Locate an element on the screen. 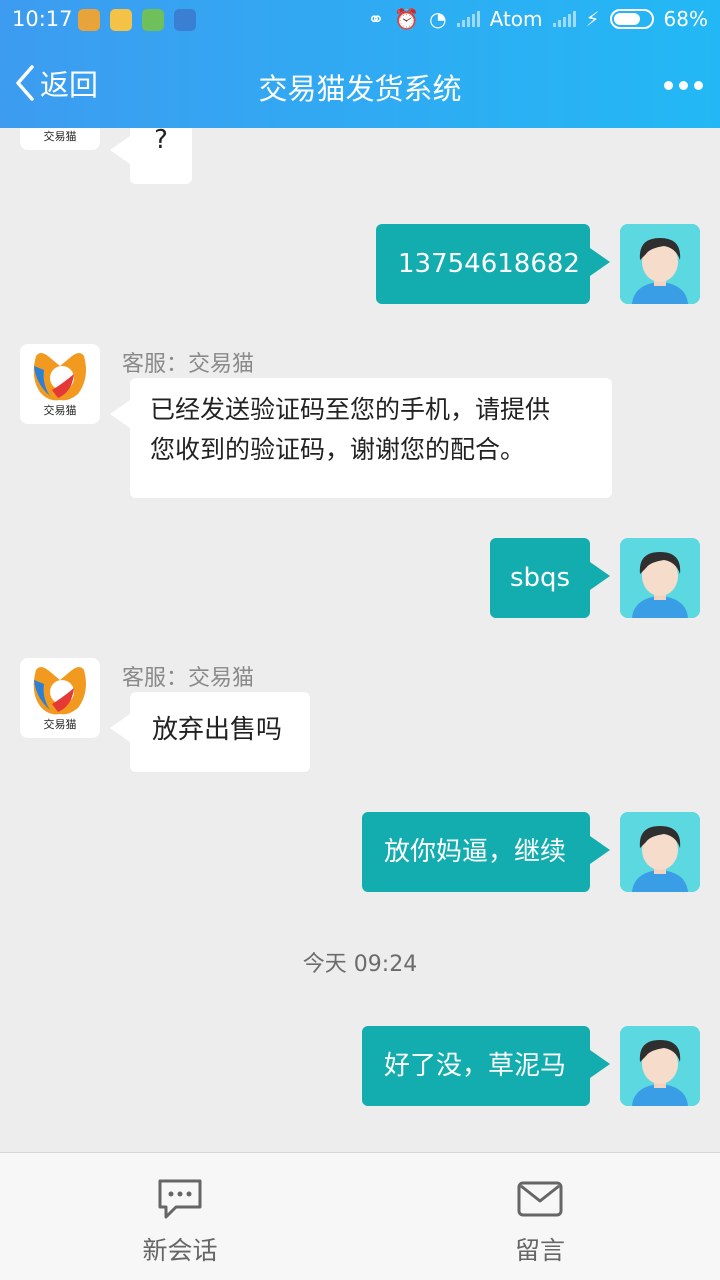 Image resolution: width=720 pixels, height=1280 pixels. status-right: ⚭ ⏰ ◔ Atom ⚡ 68% is located at coordinates (537, 19).